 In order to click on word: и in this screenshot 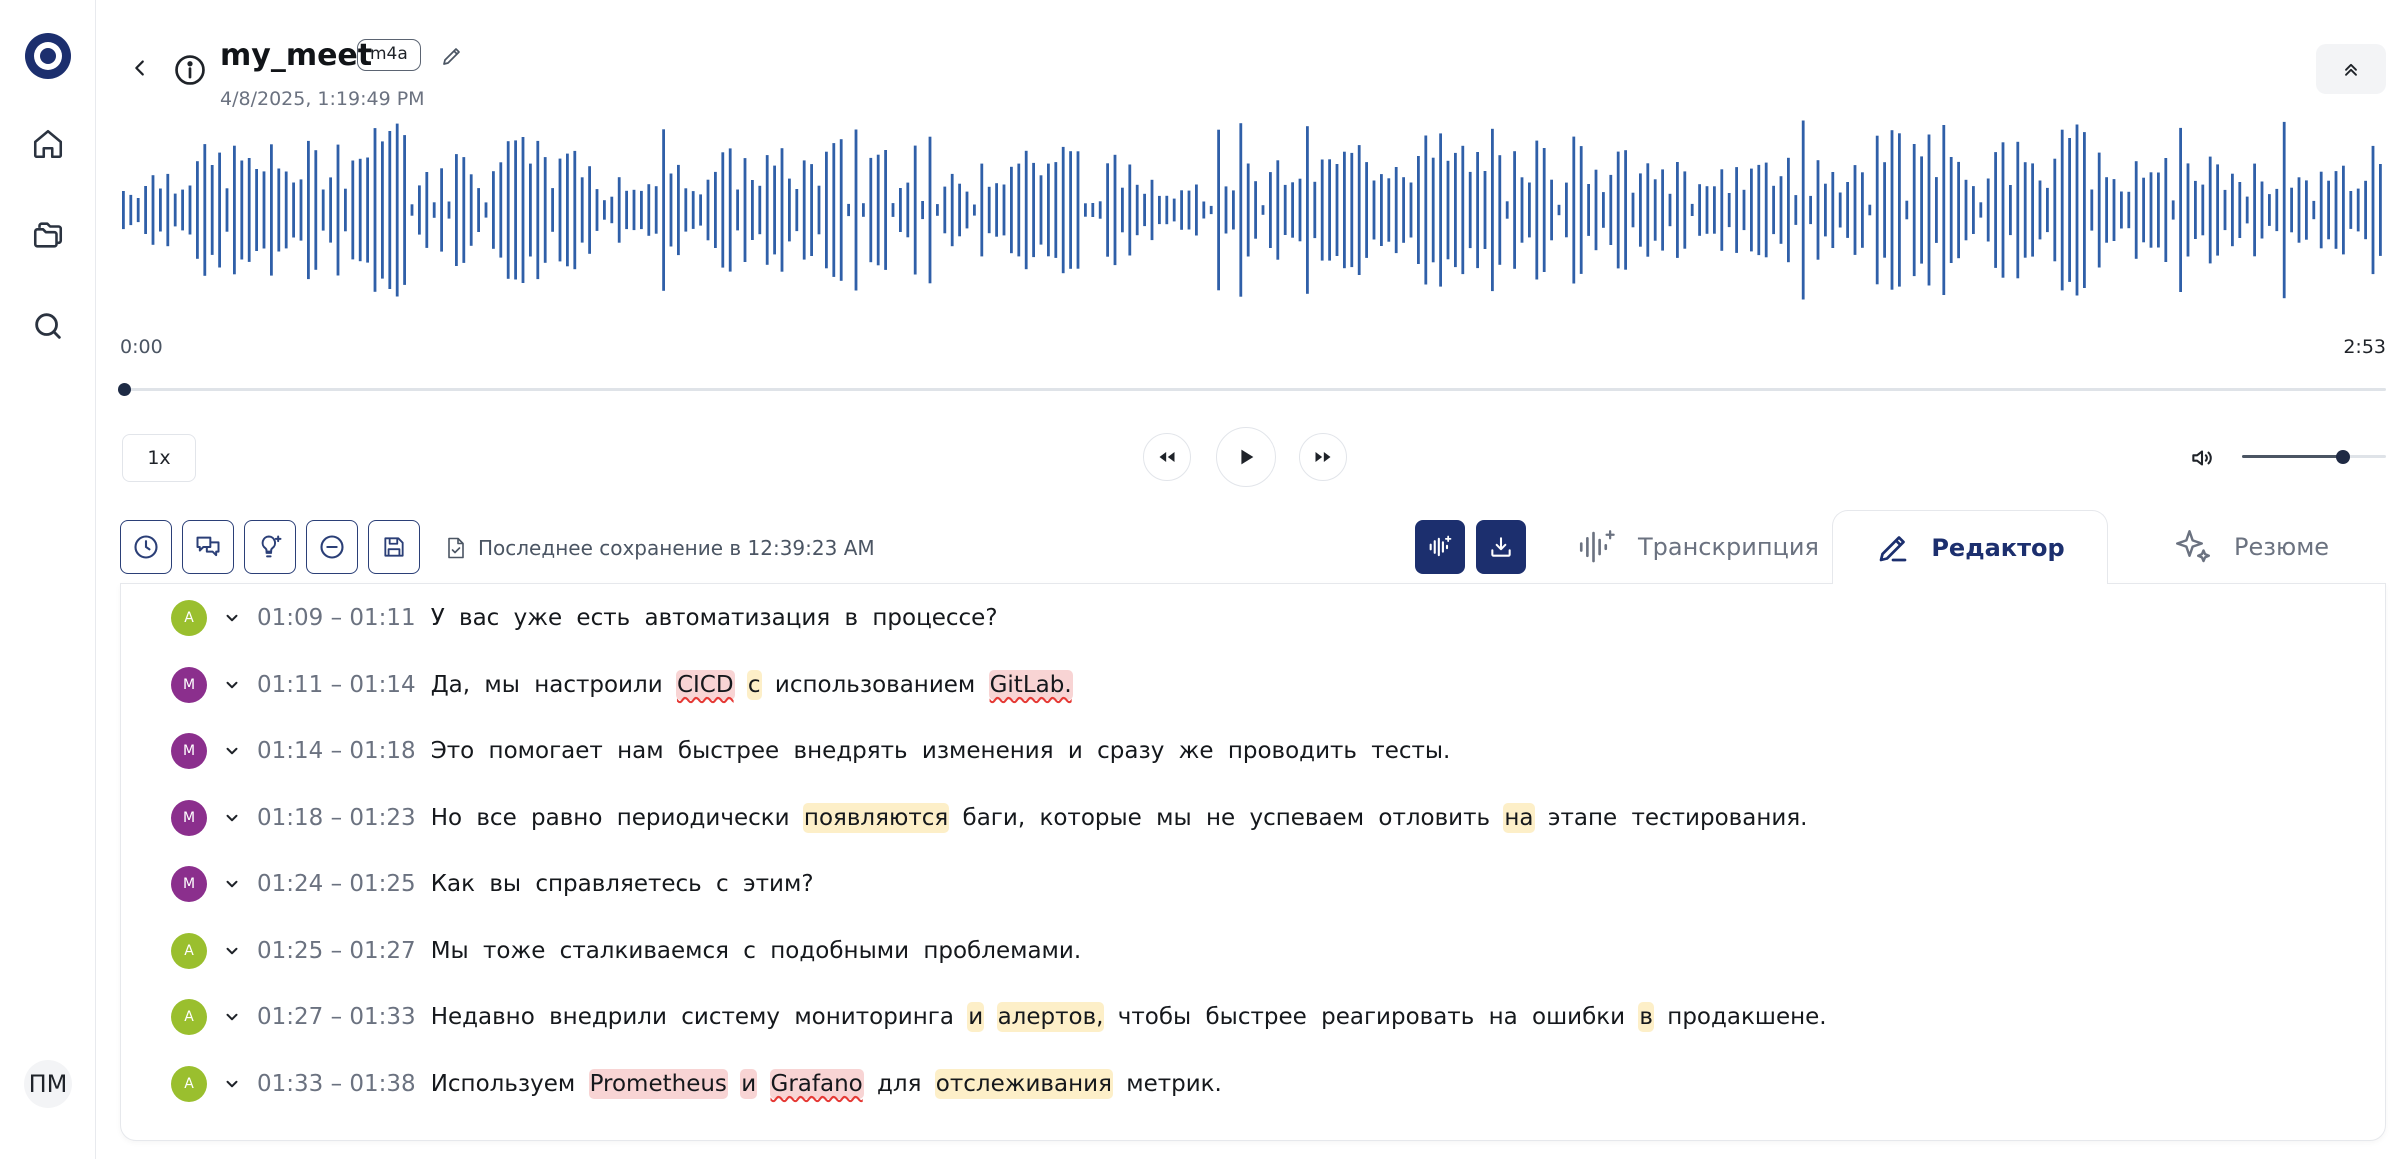, I will do `click(1075, 751)`.